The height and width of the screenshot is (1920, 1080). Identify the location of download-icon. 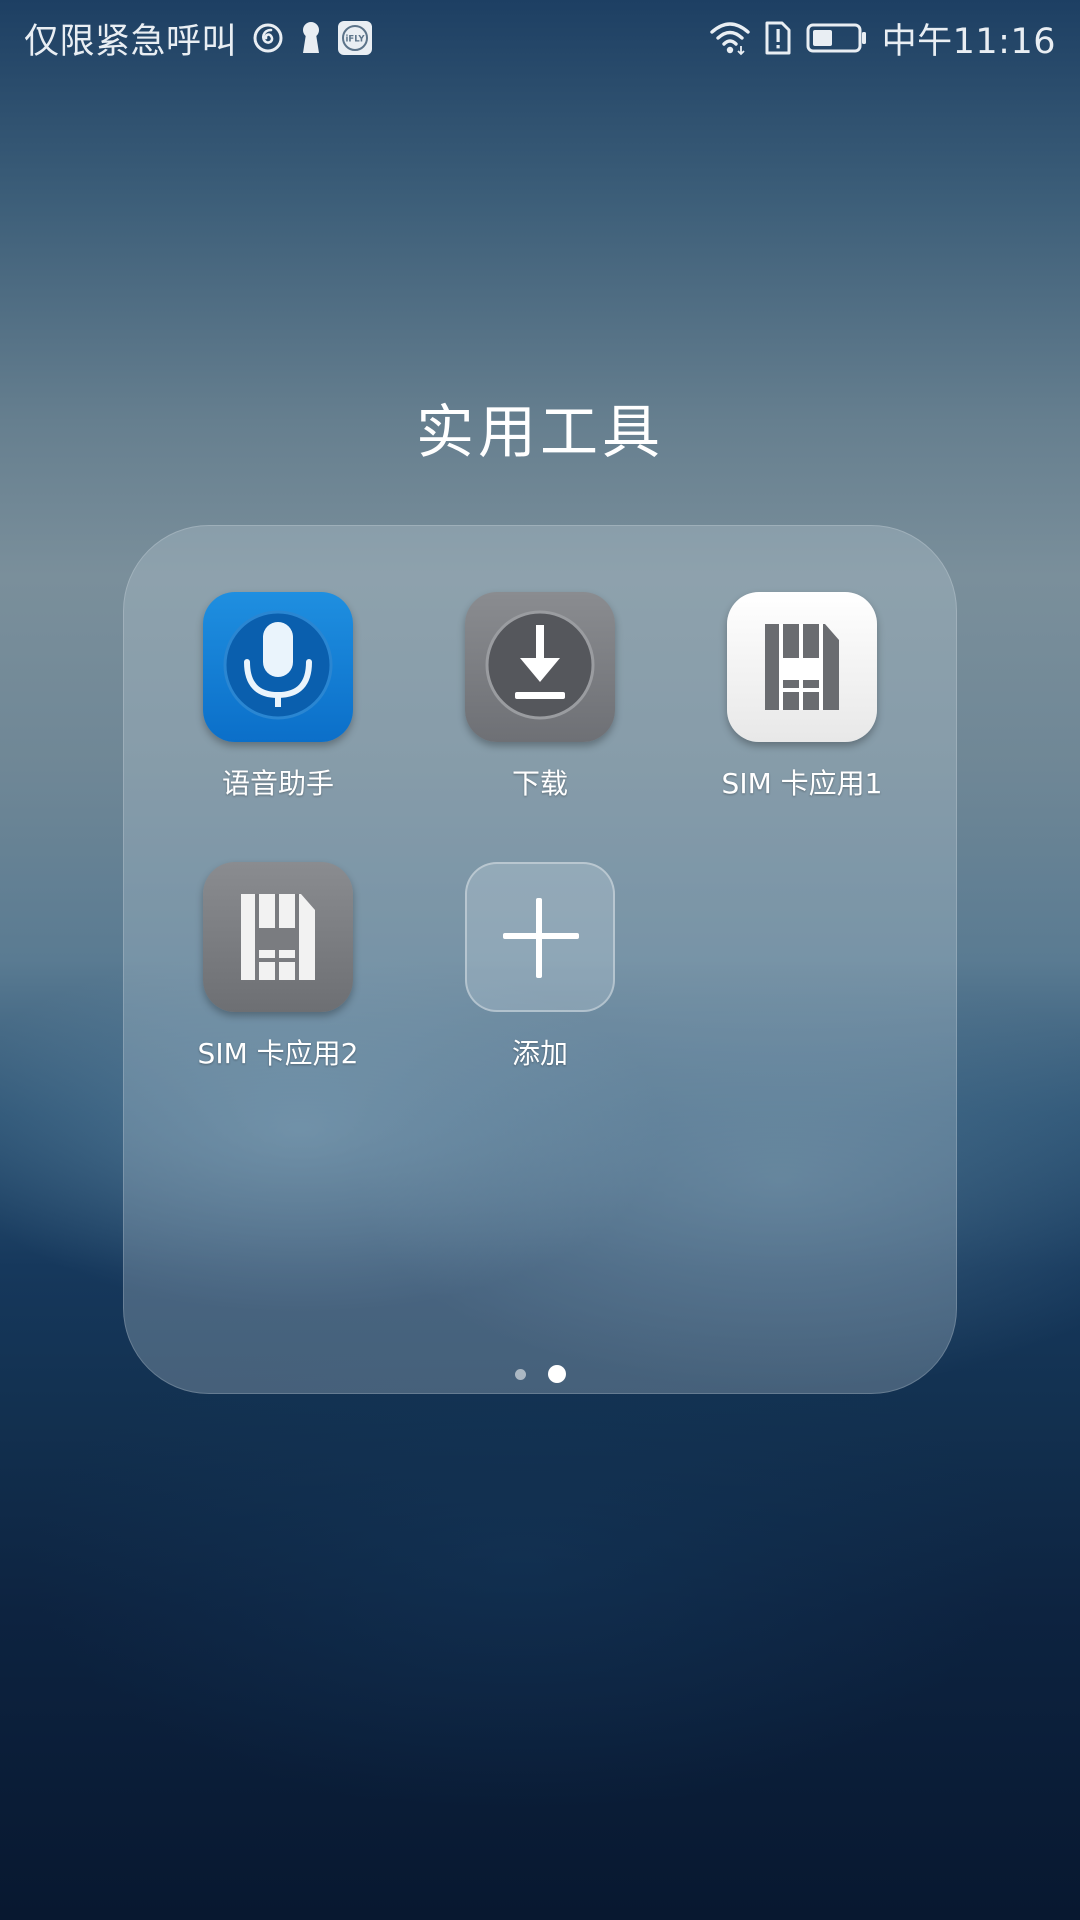
(540, 667).